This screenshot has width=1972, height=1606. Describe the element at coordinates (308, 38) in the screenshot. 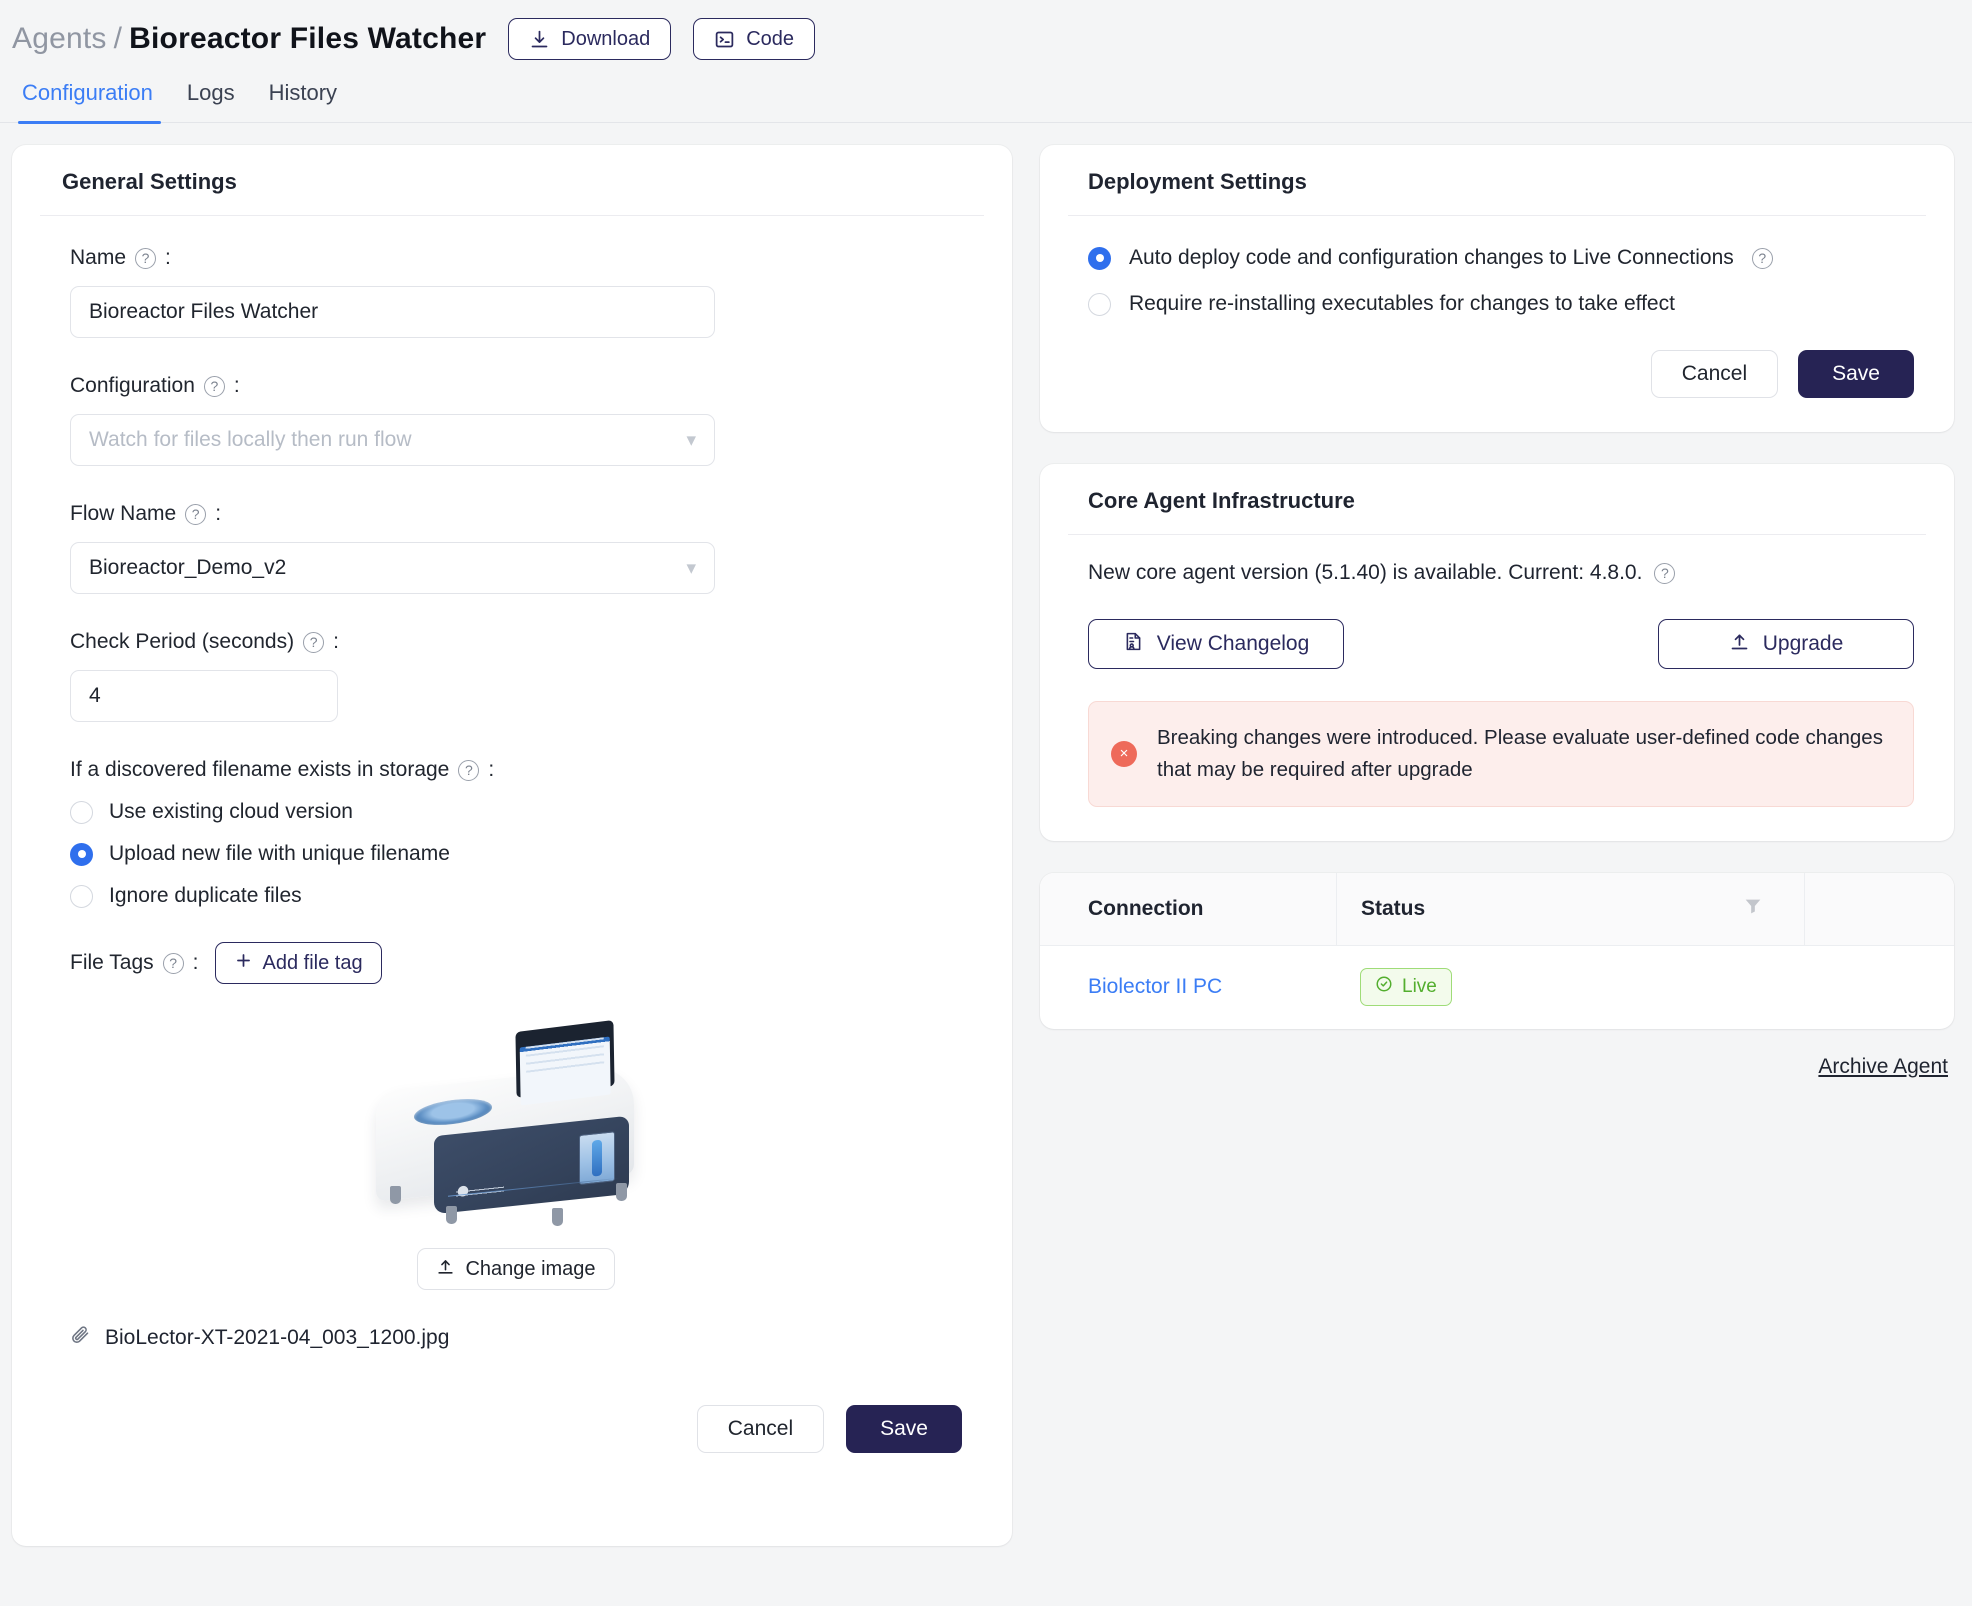

I see `page-title: Bioreactor Files Watcher` at that location.